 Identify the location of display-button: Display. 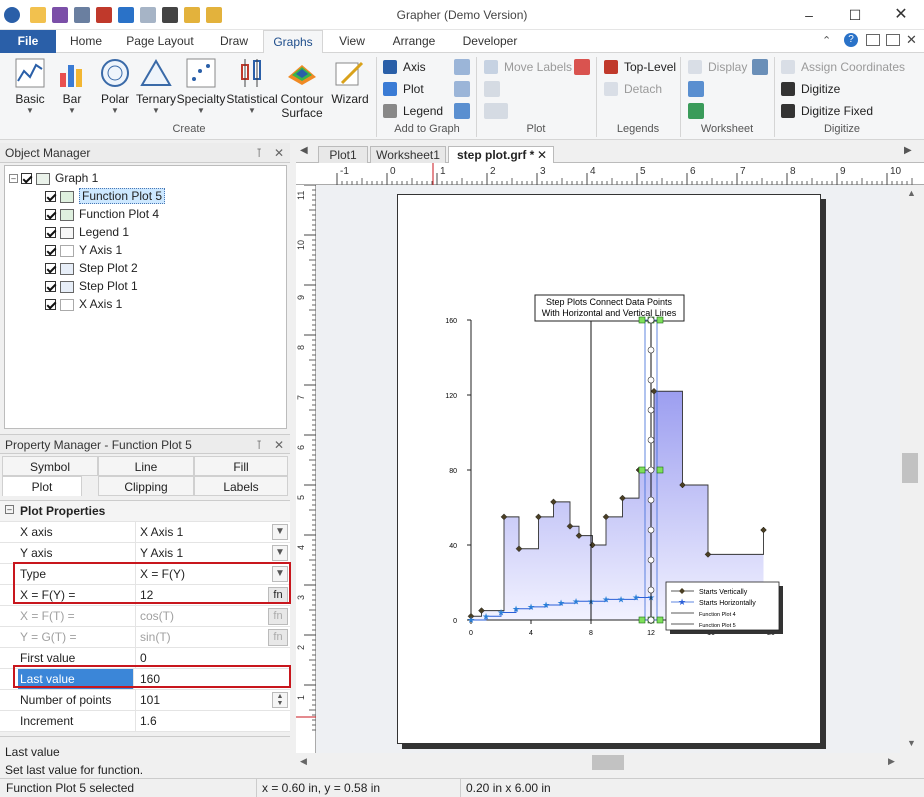
(717, 67).